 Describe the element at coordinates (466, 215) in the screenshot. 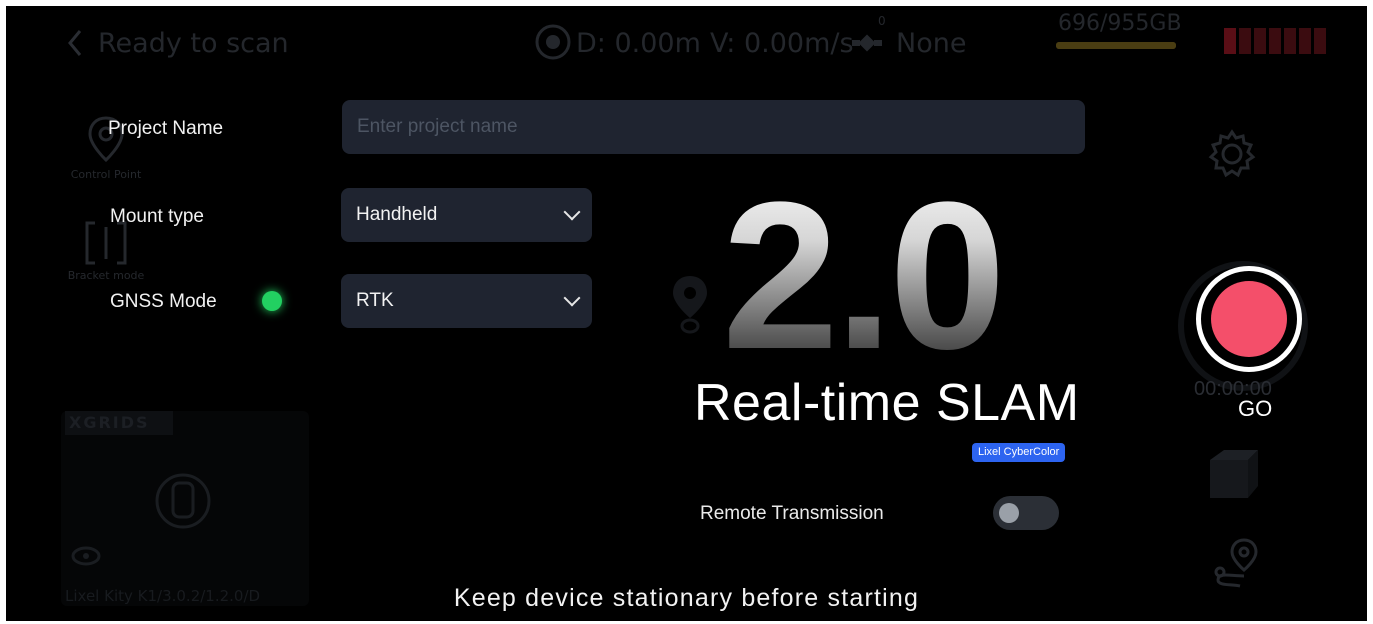

I see `mount-type-select: Handheld` at that location.